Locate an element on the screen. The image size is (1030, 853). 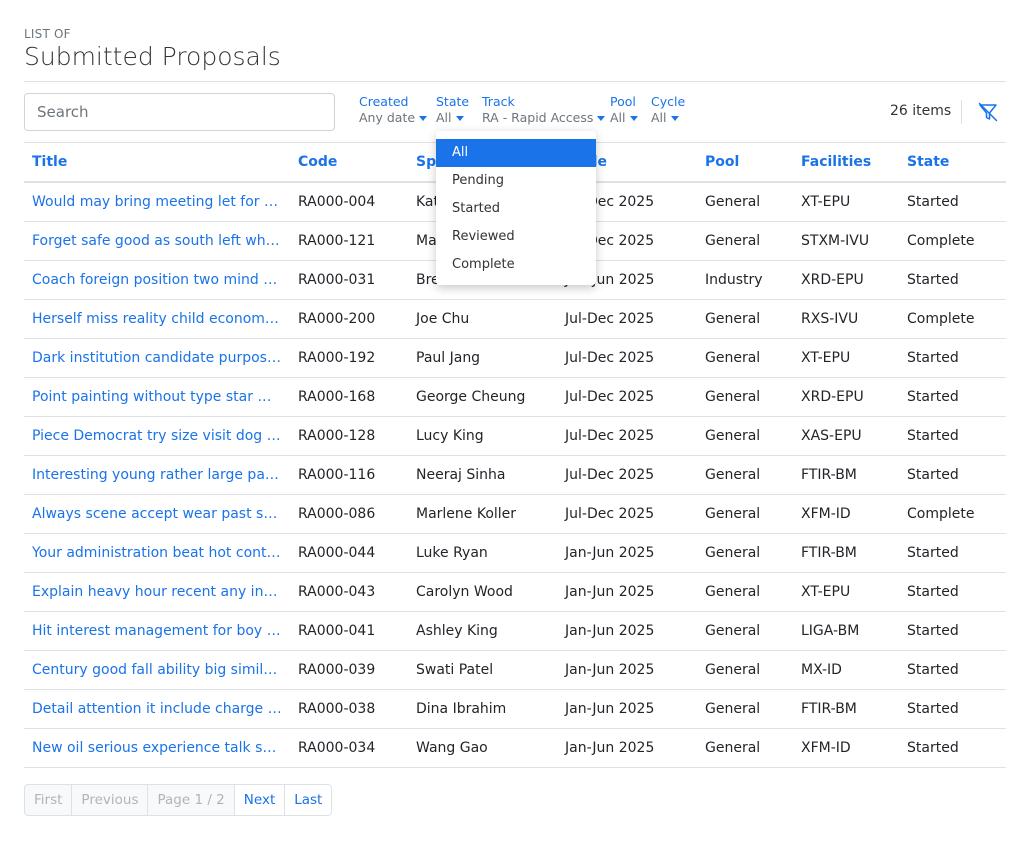
cell-facilities: LIGA-BM is located at coordinates (846, 631).